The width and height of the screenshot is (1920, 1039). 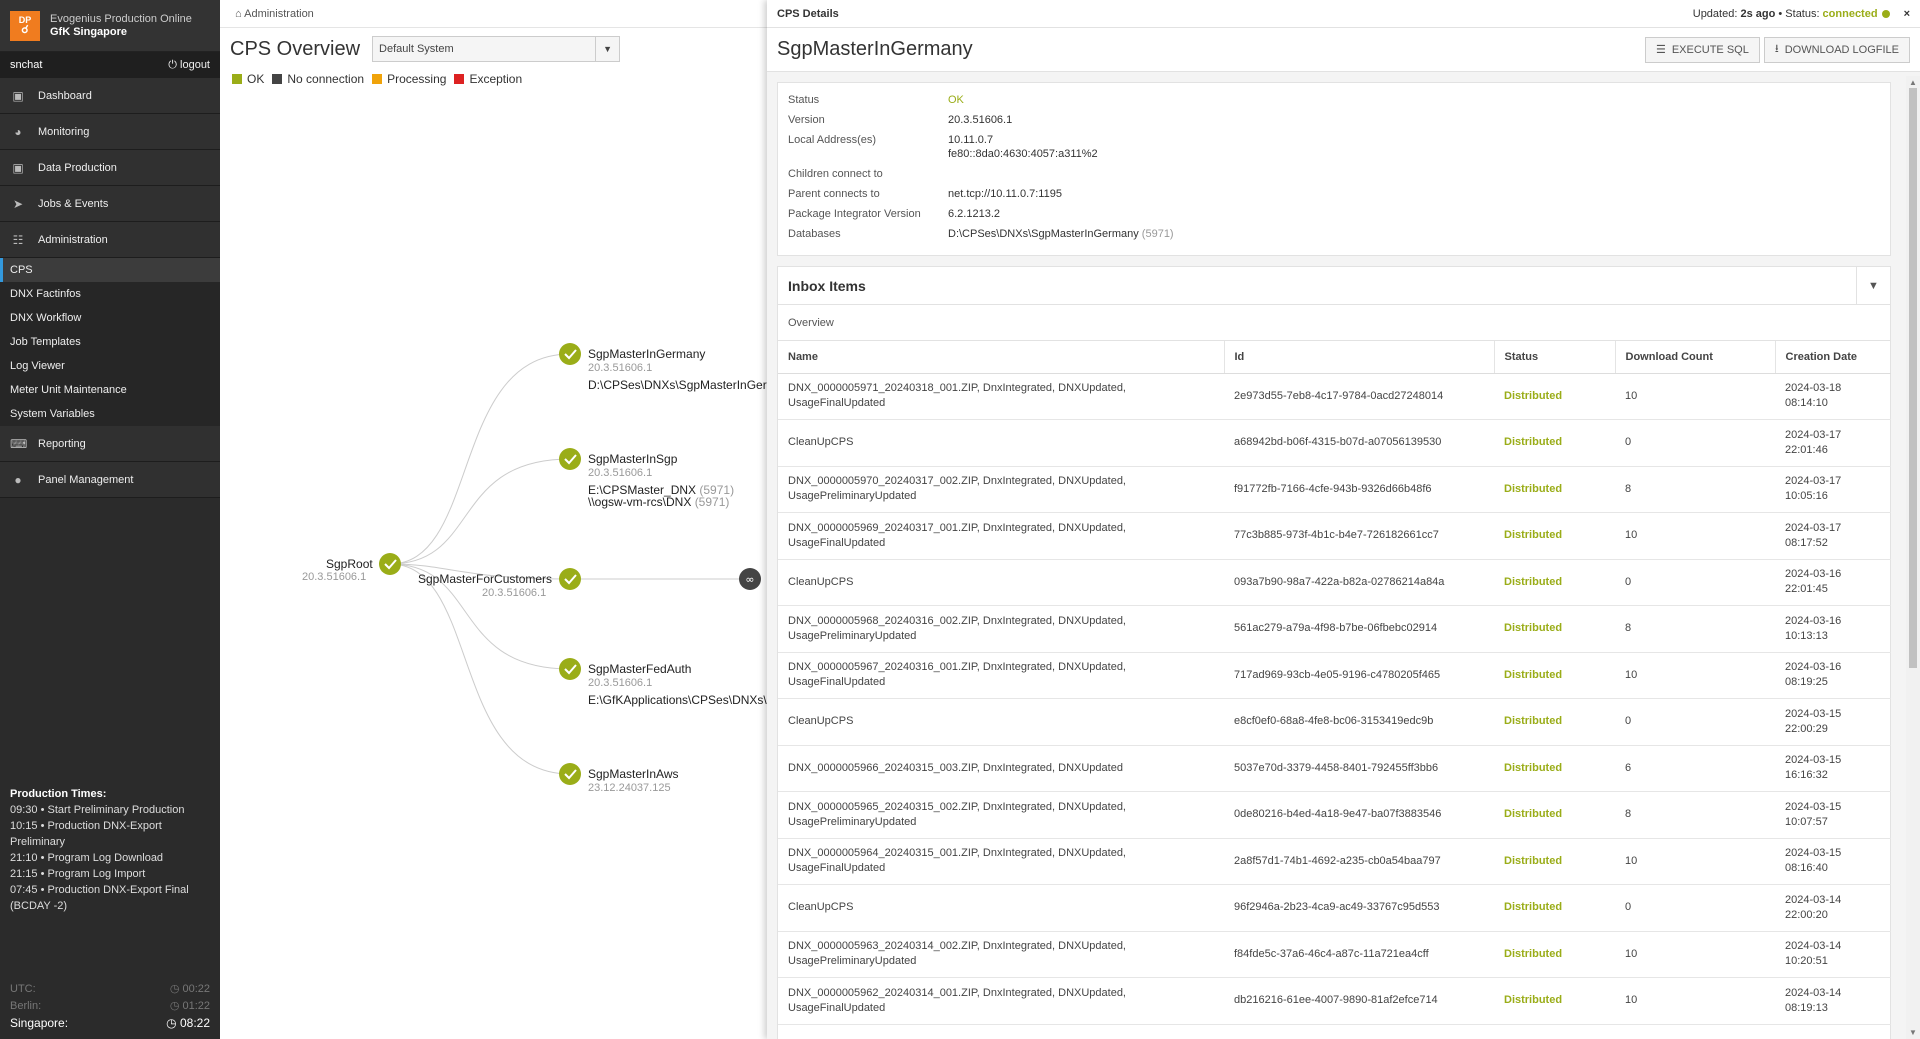 What do you see at coordinates (18, 479) in the screenshot?
I see `users-icon: ●` at bounding box center [18, 479].